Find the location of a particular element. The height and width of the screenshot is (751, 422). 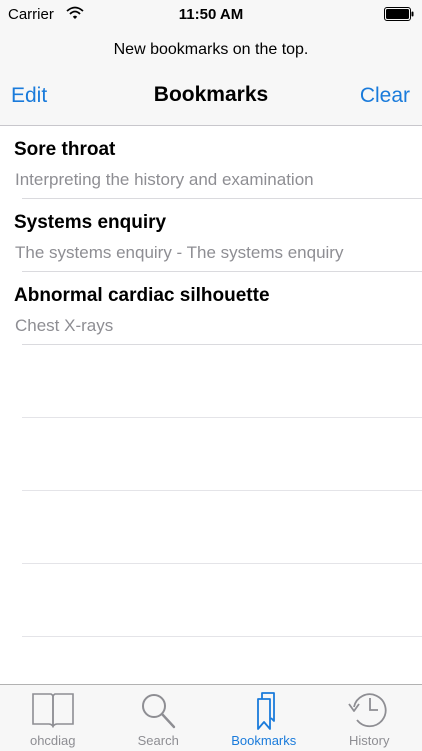

bookmark-title: Systems enquiry is located at coordinates (90, 223).